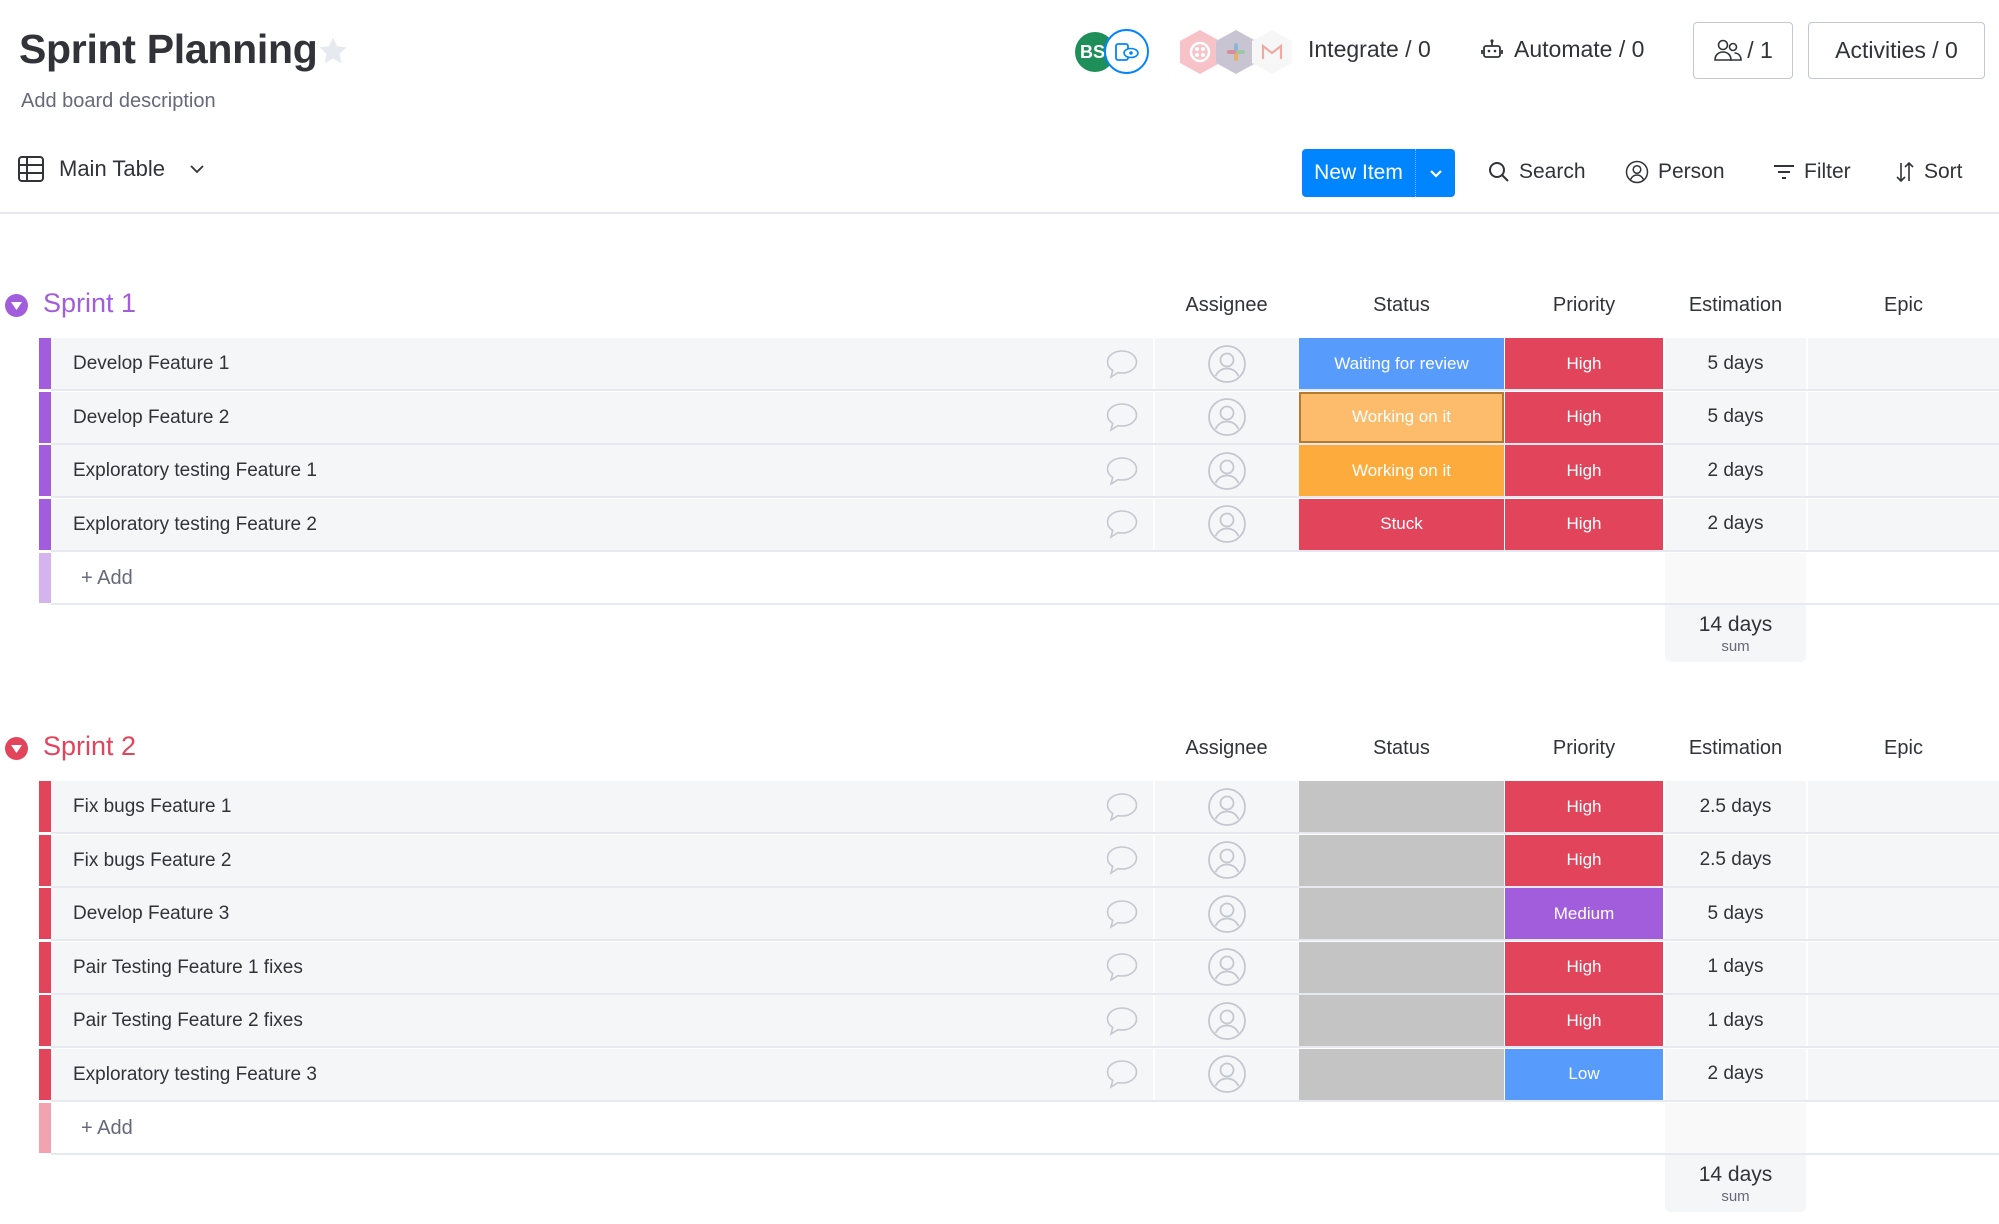  Describe the element at coordinates (570, 470) in the screenshot. I see `item-name: Exploratory testing Feature 1` at that location.